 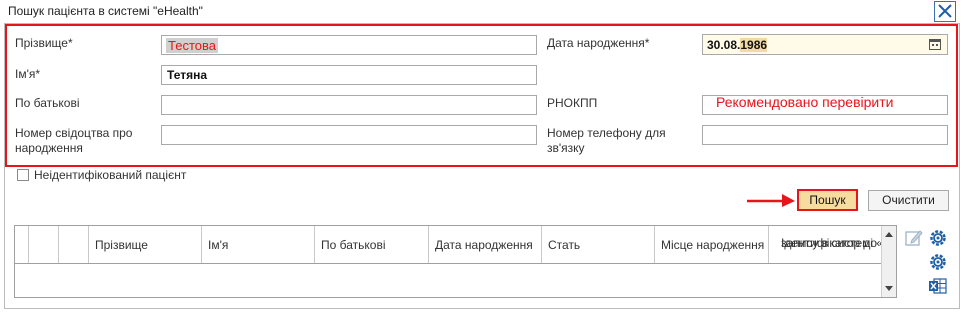 I want to click on arrow-icon, so click(x=771, y=200).